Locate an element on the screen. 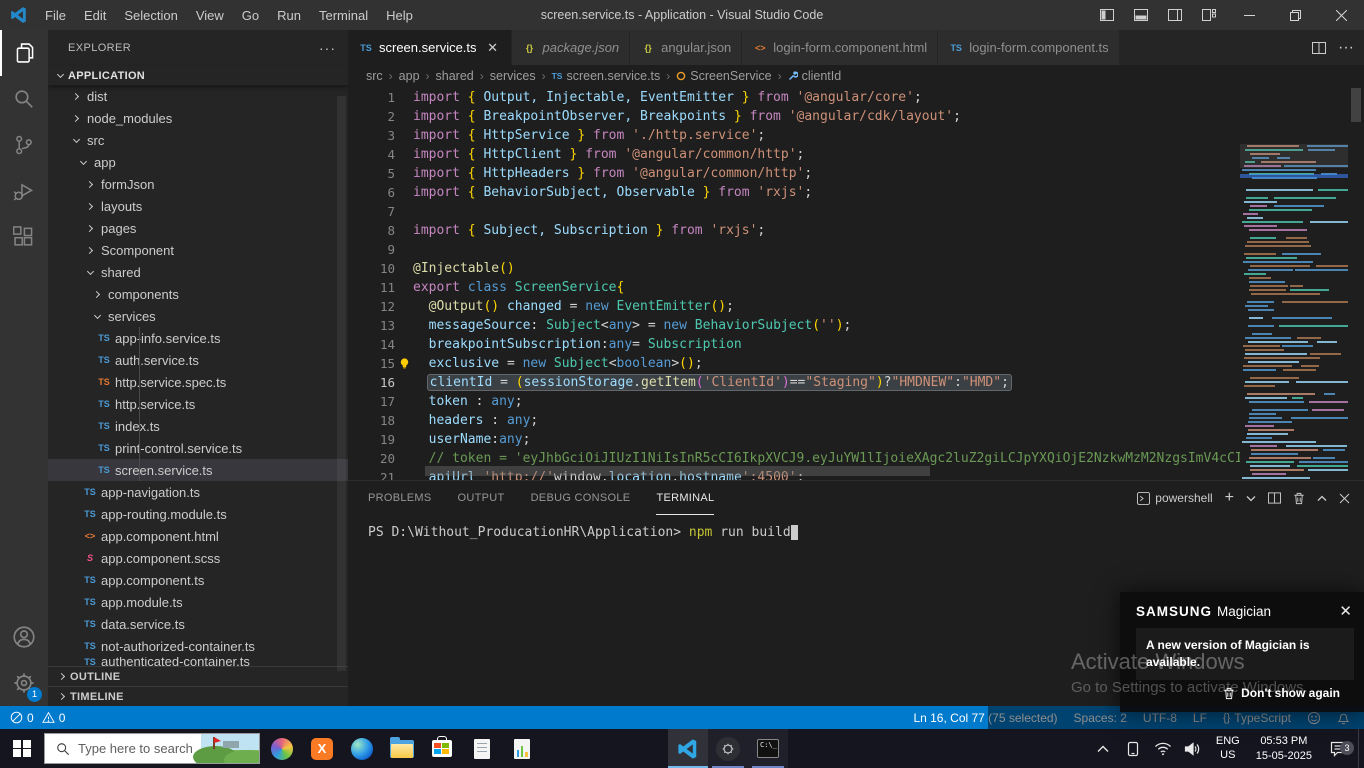 The width and height of the screenshot is (1364, 768). folder-services: services is located at coordinates (198, 316).